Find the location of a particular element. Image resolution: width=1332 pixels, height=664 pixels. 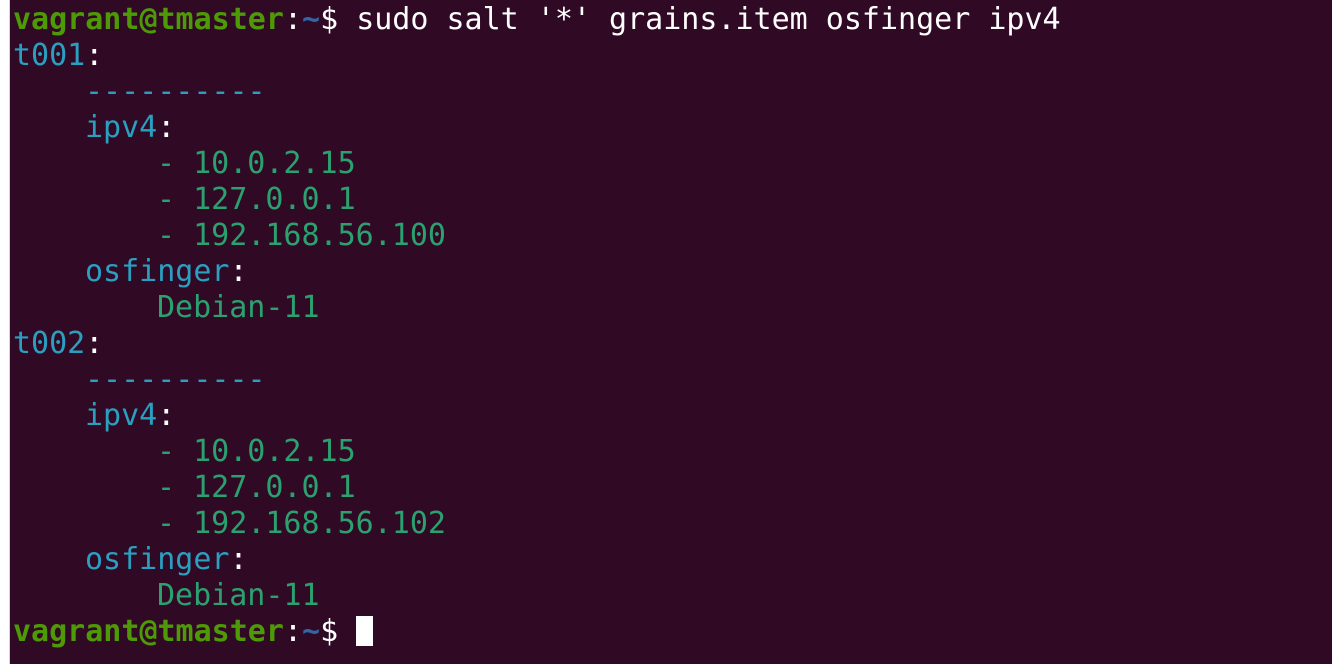

minion-id: t002 is located at coordinates (49, 343).